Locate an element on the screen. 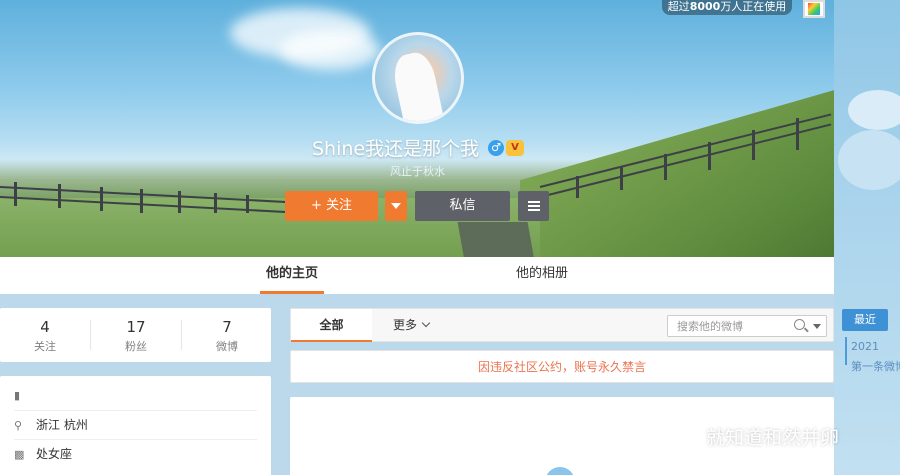  tab-album: 他的相册 is located at coordinates (542, 275).